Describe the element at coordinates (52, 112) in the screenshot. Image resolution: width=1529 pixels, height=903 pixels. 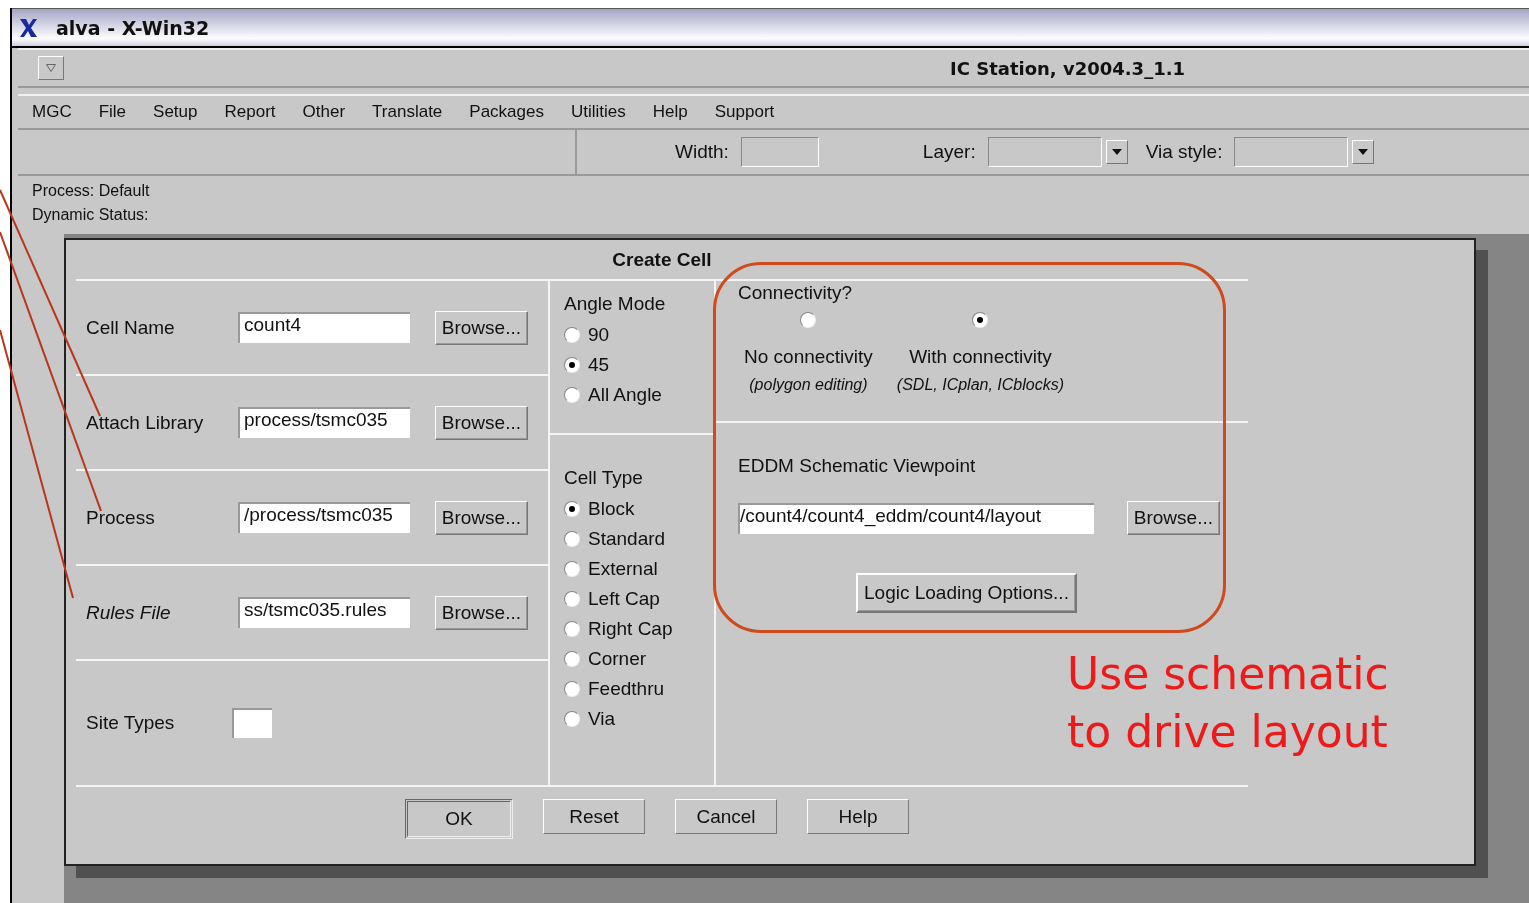
I see `menu-item: MGC` at that location.